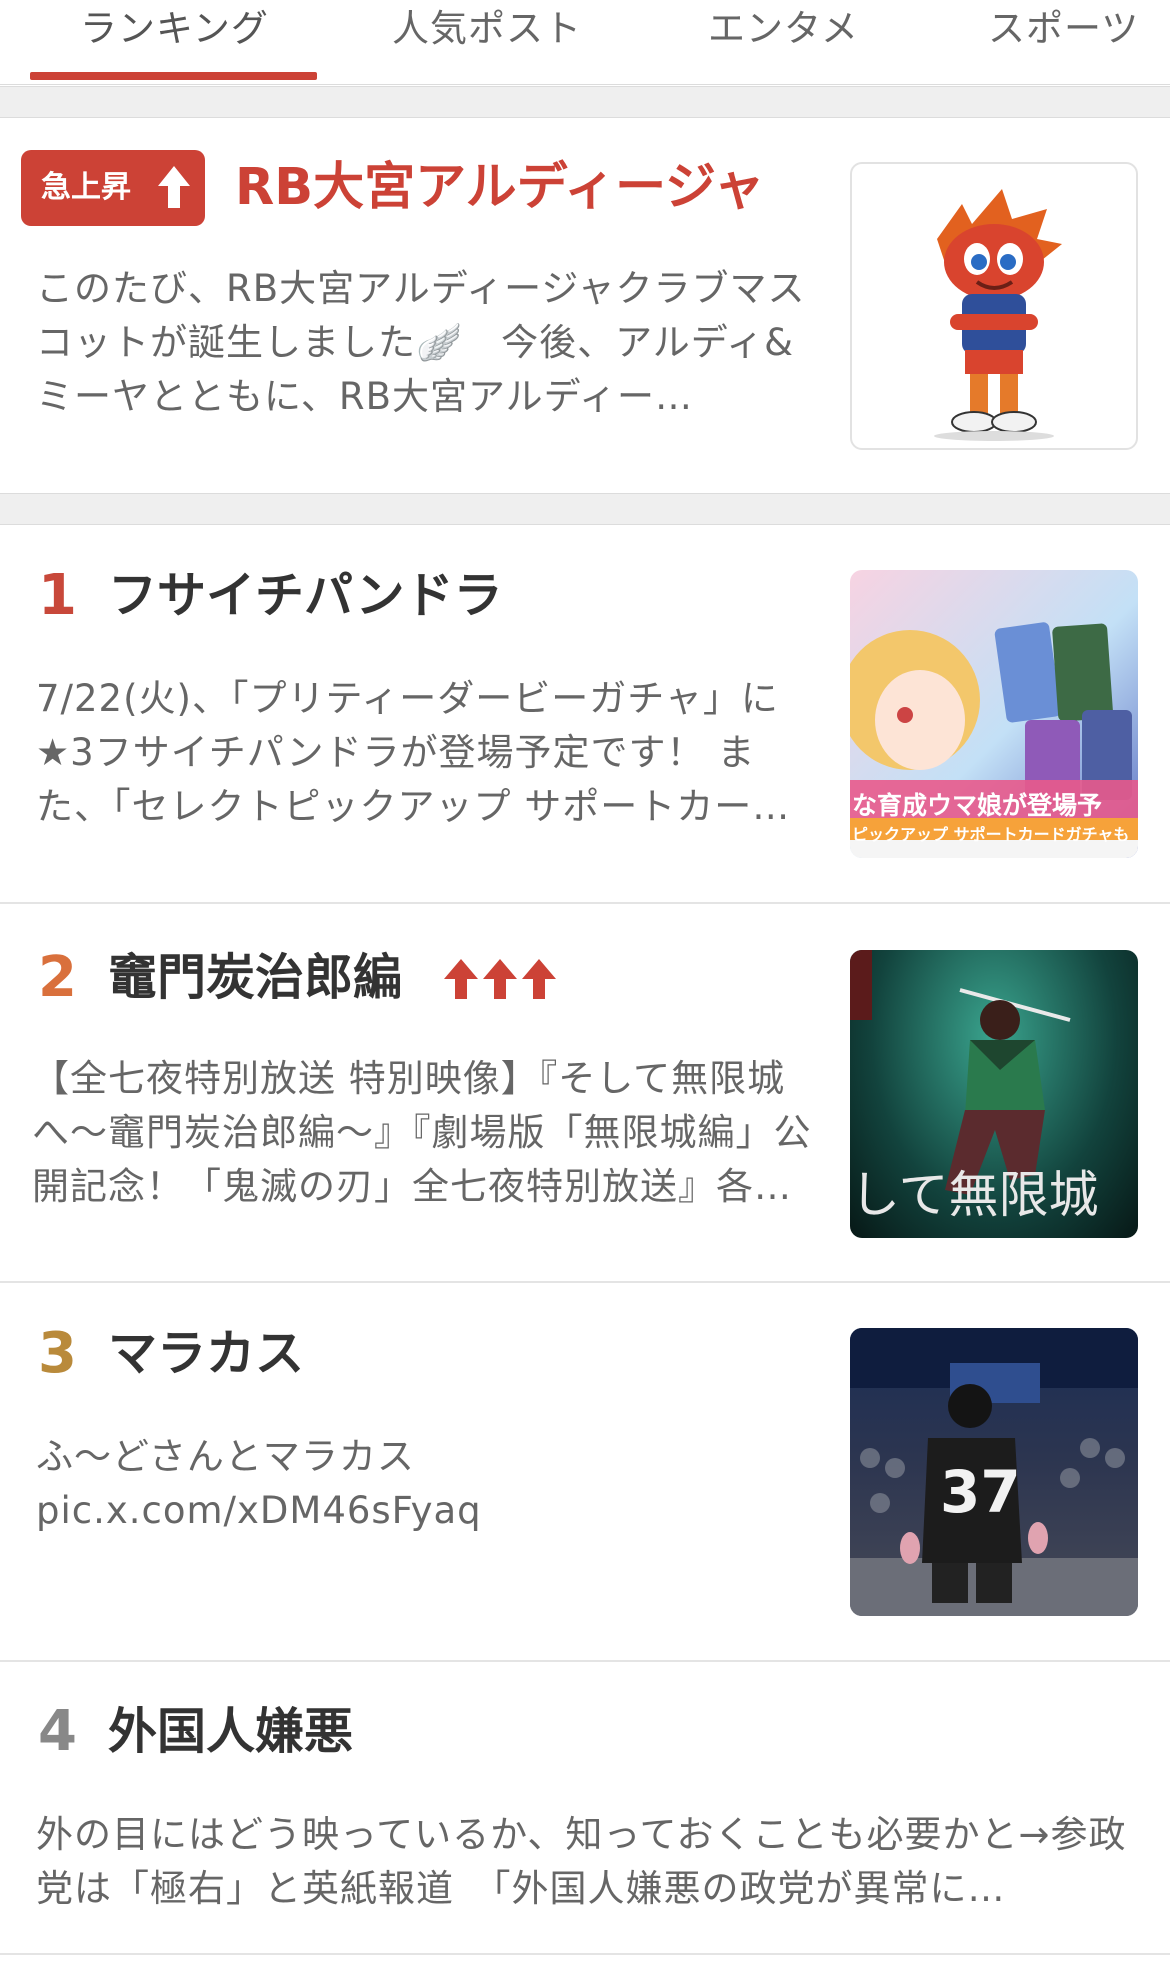  Describe the element at coordinates (174, 187) in the screenshot. I see `arrow-up-icon` at that location.